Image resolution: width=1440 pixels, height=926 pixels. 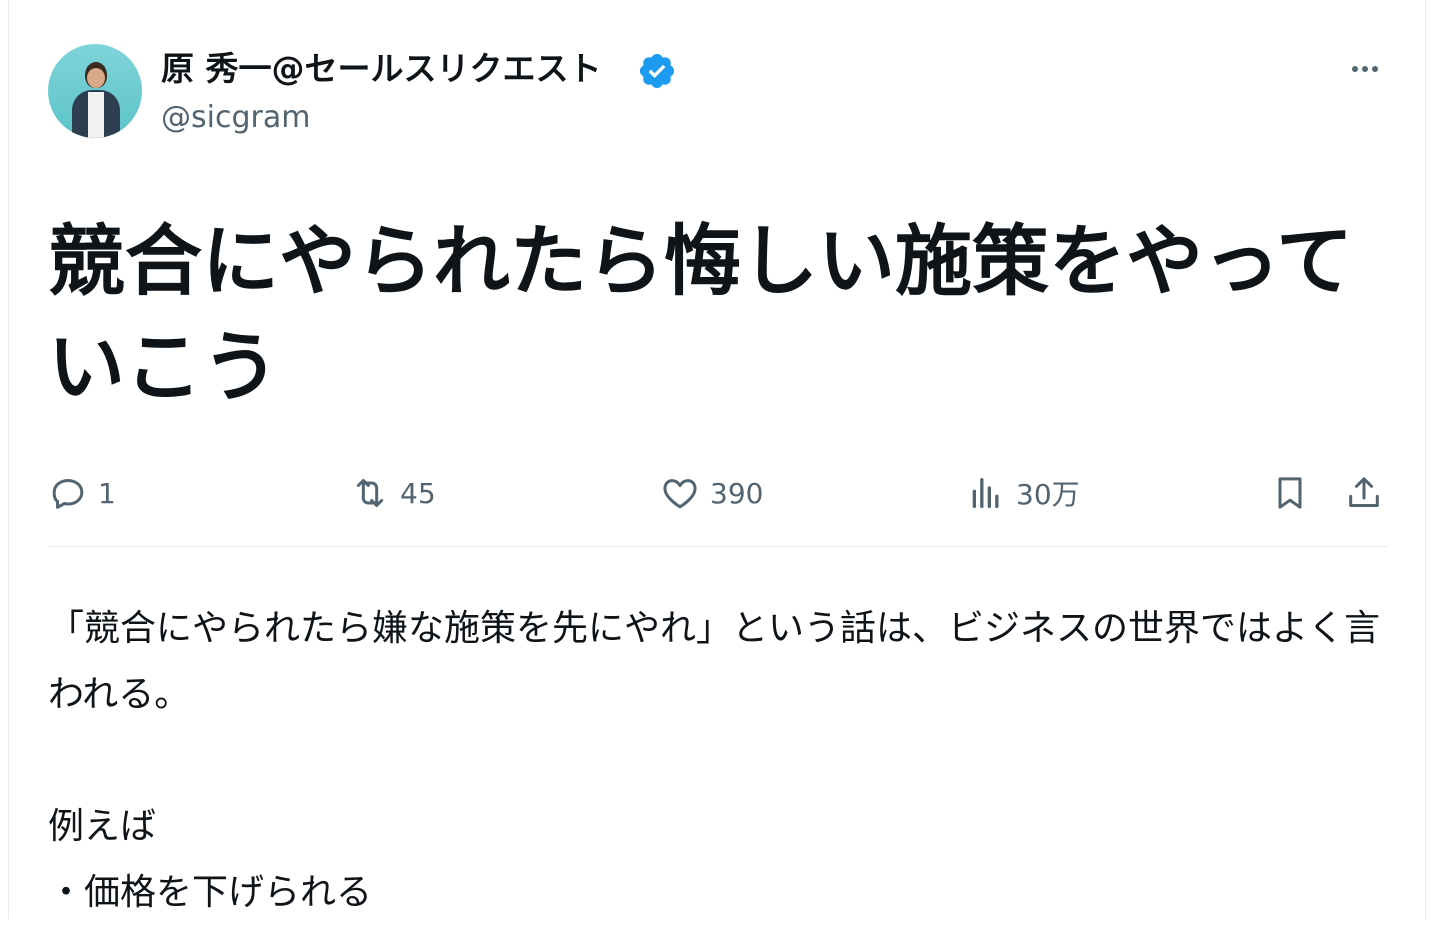 What do you see at coordinates (381, 69) in the screenshot?
I see `author-display-name: 原 秀一@セールスリクエスト` at bounding box center [381, 69].